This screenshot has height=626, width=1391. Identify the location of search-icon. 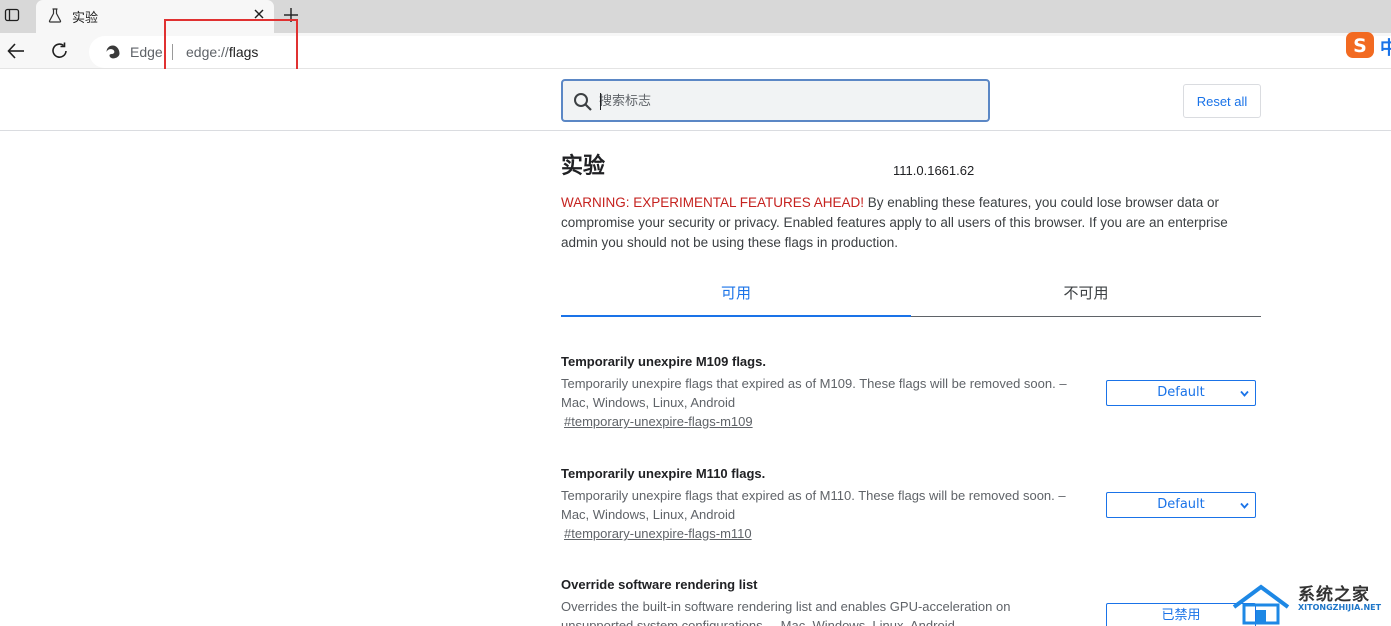
(583, 102).